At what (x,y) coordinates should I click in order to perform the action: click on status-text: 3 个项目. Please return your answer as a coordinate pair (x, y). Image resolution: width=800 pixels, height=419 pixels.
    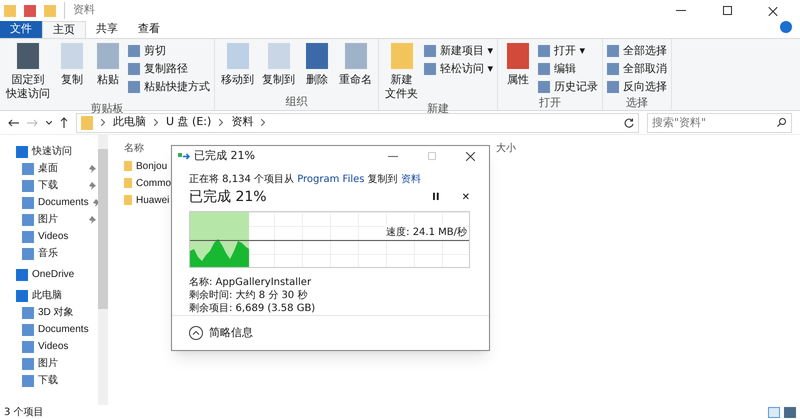
    Looking at the image, I should click on (24, 412).